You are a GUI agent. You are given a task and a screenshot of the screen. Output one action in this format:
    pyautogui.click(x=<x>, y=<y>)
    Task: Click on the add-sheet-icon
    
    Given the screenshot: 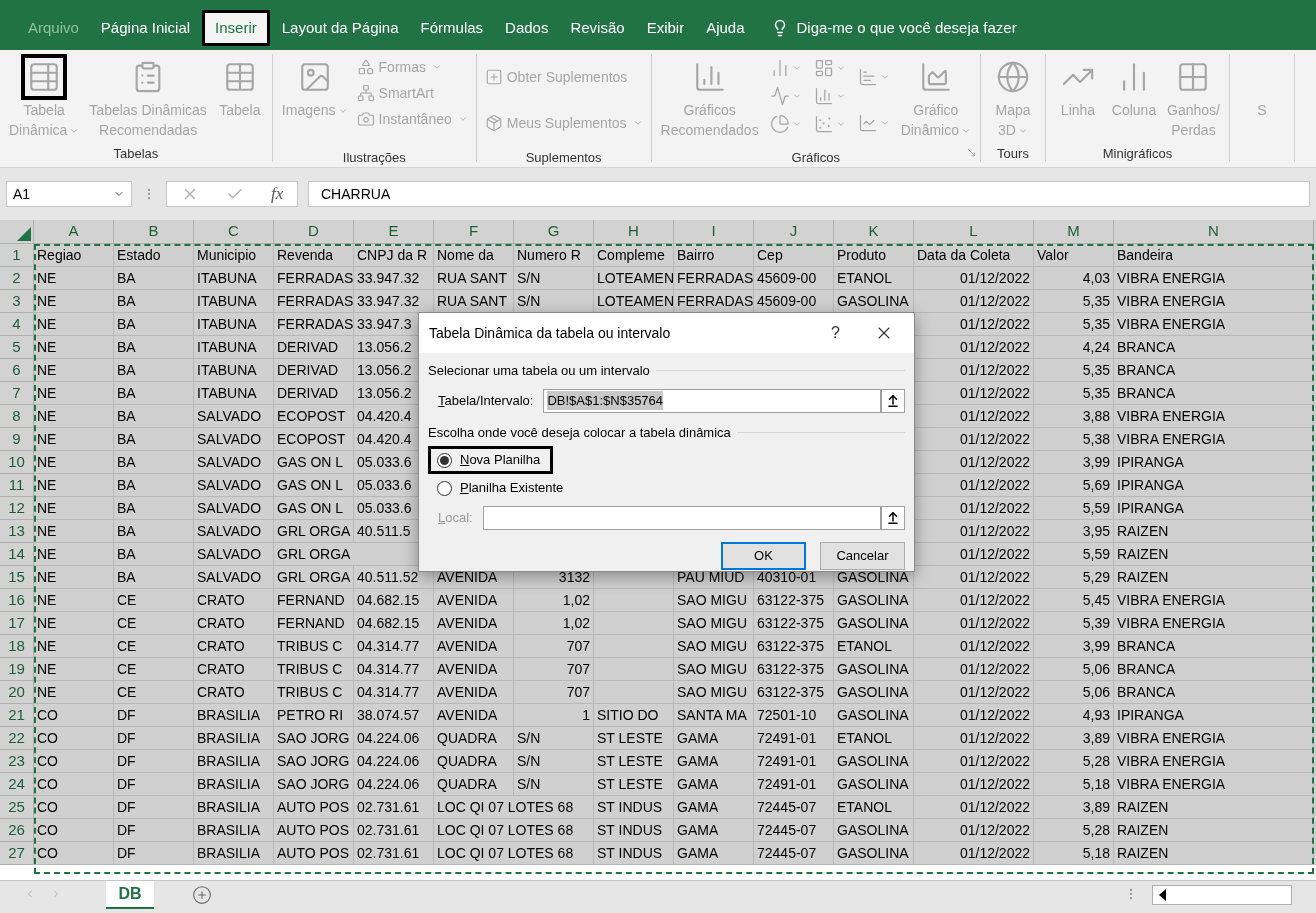 What is the action you would take?
    pyautogui.click(x=202, y=895)
    